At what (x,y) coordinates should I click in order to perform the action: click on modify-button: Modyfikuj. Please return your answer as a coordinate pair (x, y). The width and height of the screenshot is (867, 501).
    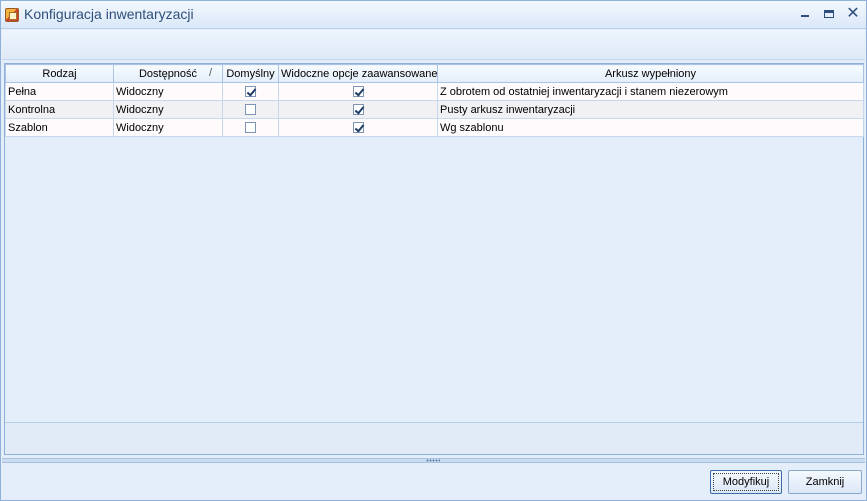
    Looking at the image, I should click on (746, 482).